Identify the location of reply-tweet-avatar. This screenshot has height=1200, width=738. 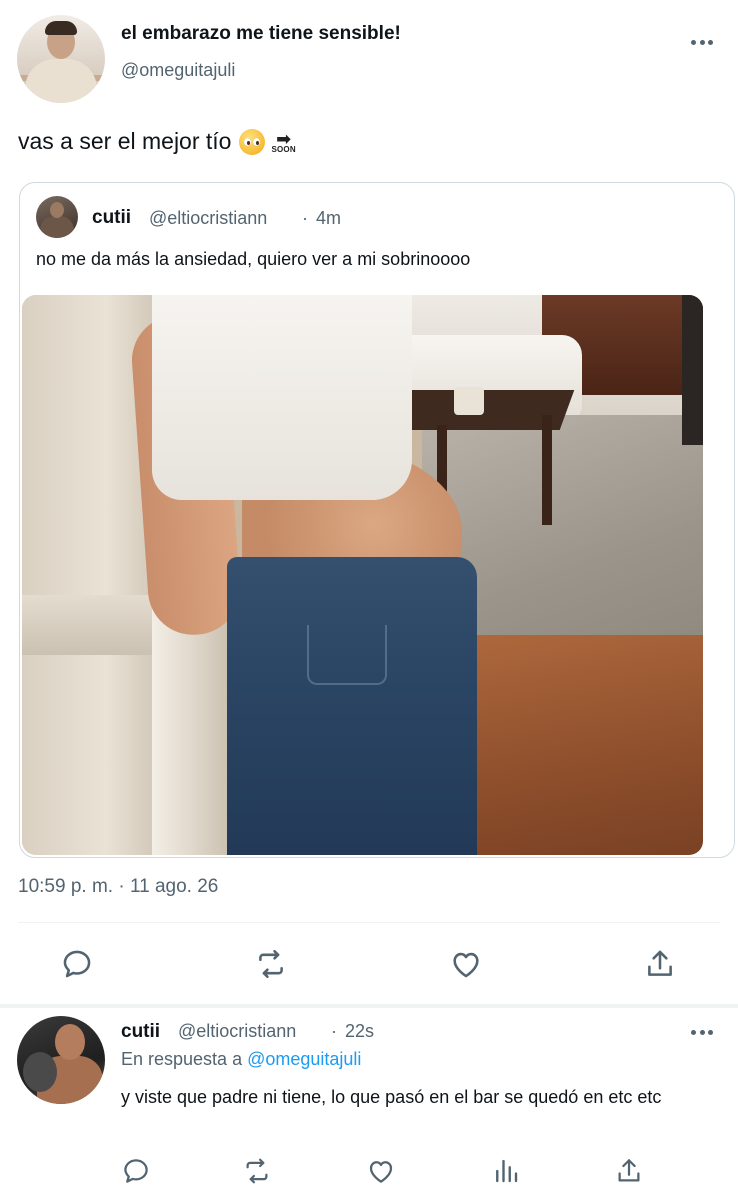
(61, 1060).